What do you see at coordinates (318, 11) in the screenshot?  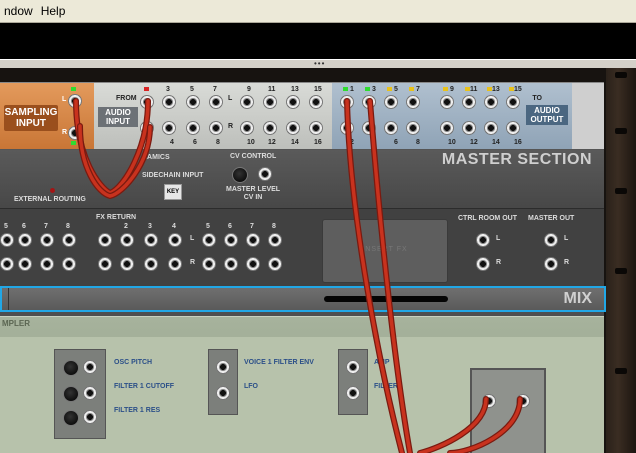 I see `menu-bar: ndow Help` at bounding box center [318, 11].